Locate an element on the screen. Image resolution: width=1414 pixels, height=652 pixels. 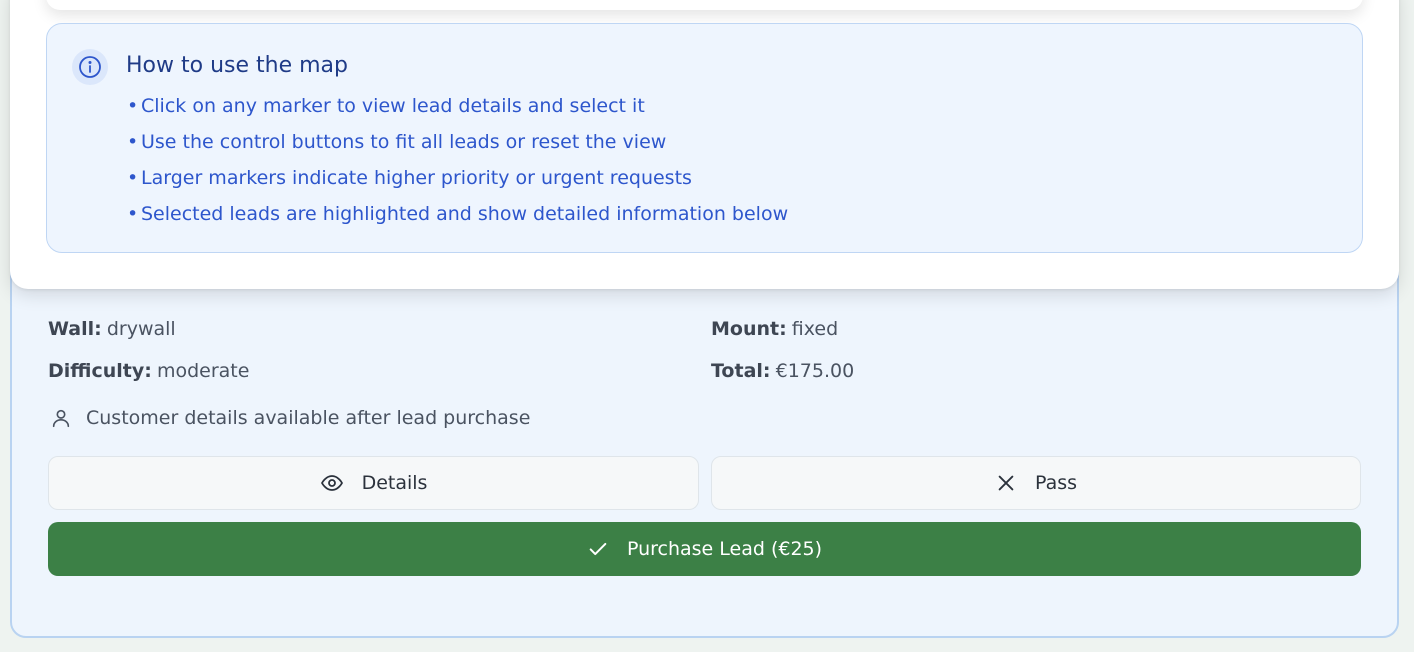
how-to-title: How to use the map is located at coordinates (237, 65).